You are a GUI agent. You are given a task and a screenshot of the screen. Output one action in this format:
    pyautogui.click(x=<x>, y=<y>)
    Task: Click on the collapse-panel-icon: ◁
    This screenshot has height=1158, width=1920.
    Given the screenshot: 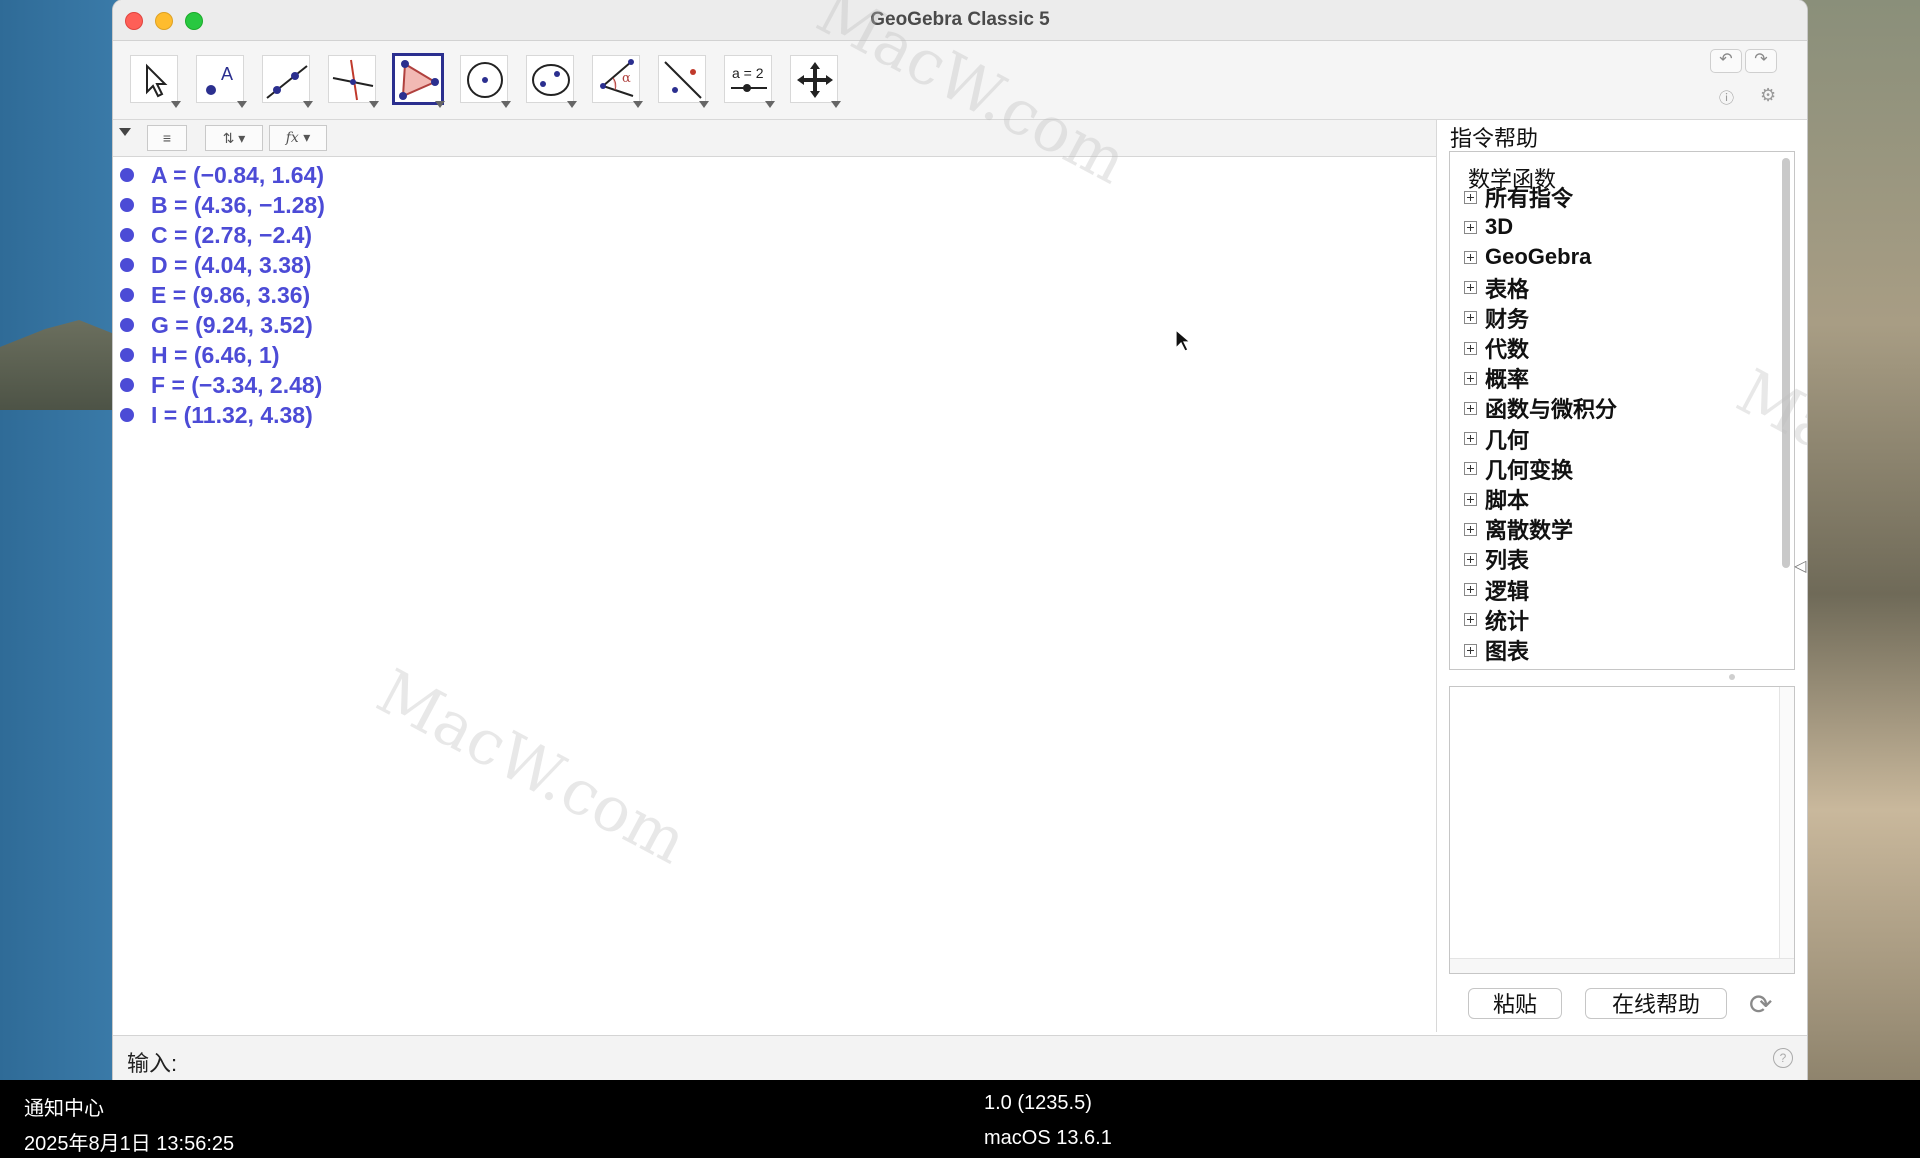 What is the action you would take?
    pyautogui.click(x=1800, y=566)
    